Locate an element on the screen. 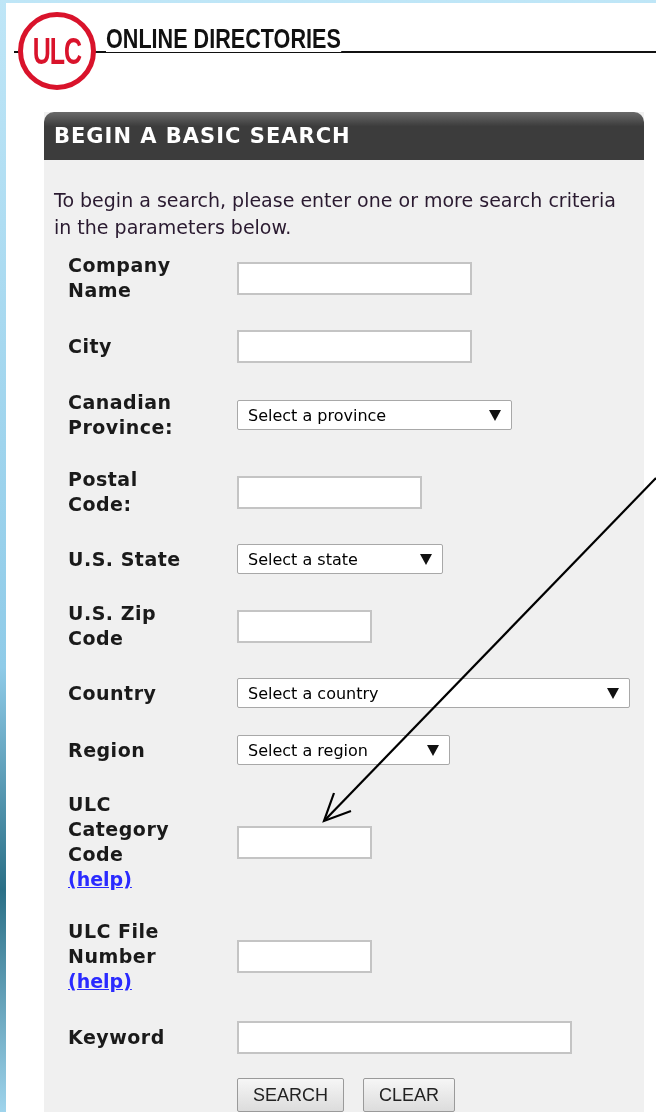 The image size is (656, 1112). field-label: Keyword is located at coordinates (117, 1037).